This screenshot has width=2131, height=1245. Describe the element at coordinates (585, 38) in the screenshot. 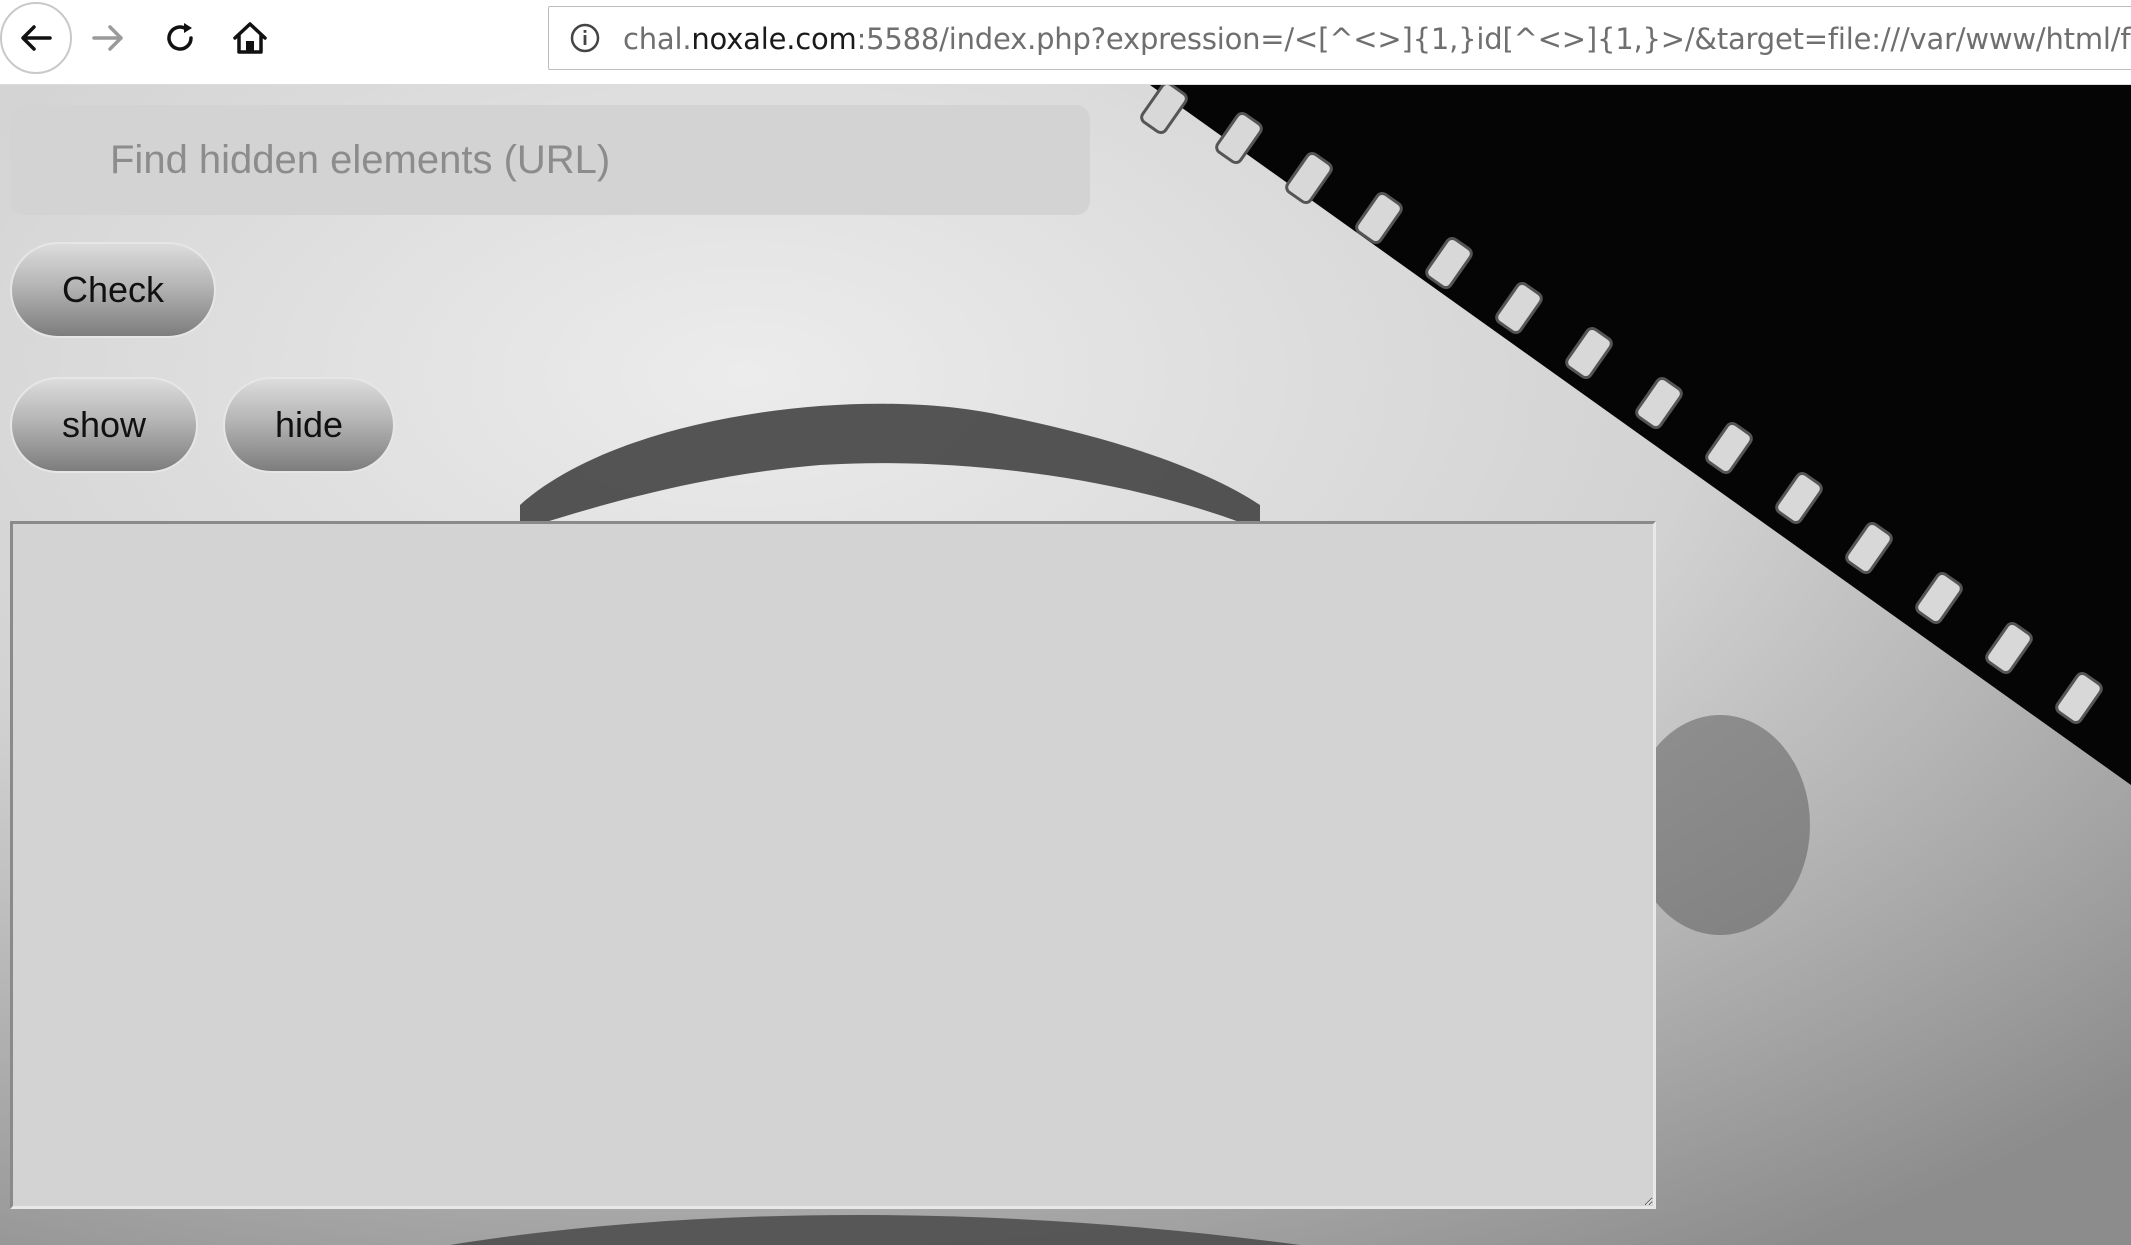

I see `info-icon` at that location.